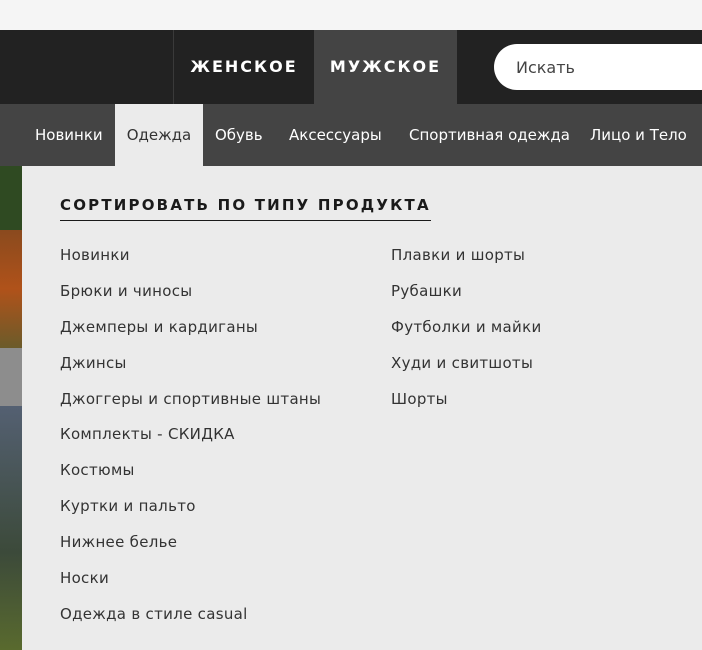 Image resolution: width=702 pixels, height=650 pixels. Describe the element at coordinates (638, 135) in the screenshot. I see `category-face-body: Лицо и Тело` at that location.